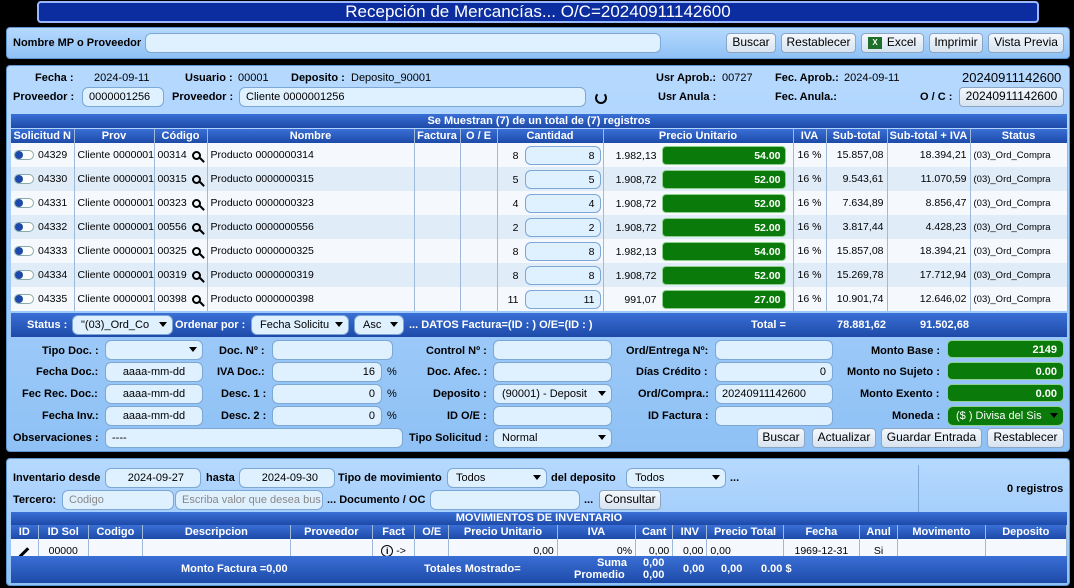 The image size is (1074, 588). I want to click on desc1-field: 0, so click(327, 394).